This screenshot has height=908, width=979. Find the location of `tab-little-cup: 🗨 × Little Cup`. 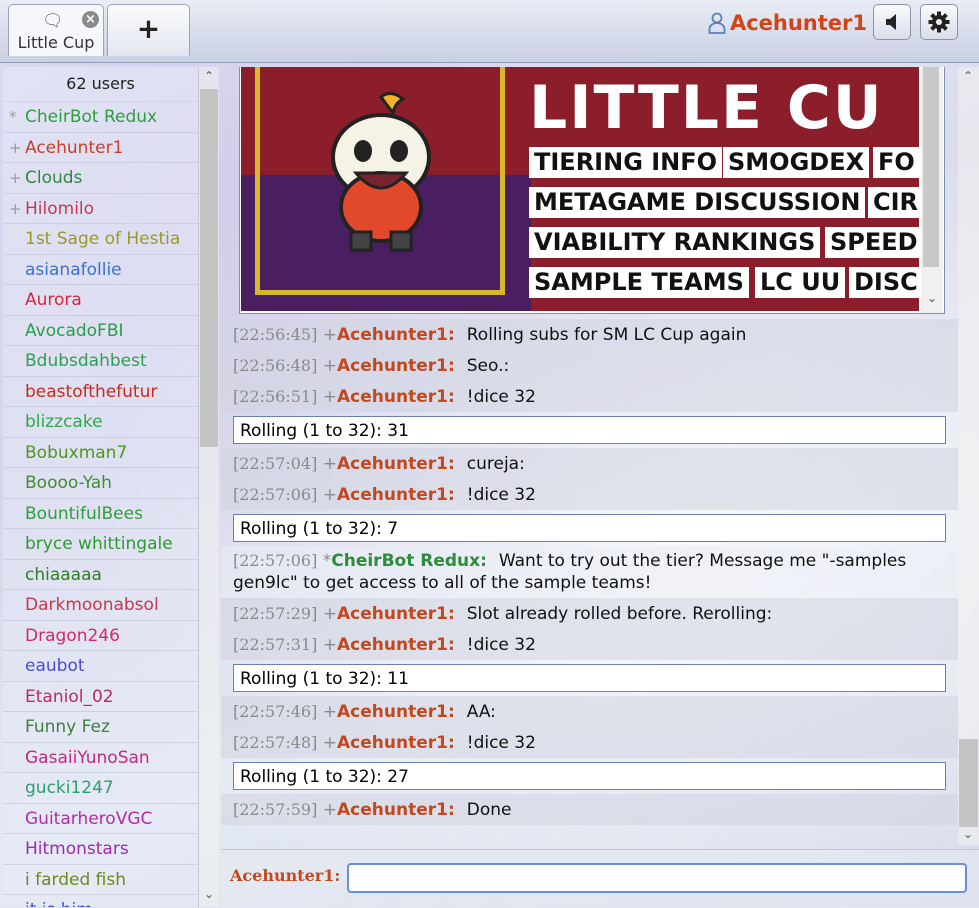

tab-little-cup: 🗨 × Little Cup is located at coordinates (56, 30).